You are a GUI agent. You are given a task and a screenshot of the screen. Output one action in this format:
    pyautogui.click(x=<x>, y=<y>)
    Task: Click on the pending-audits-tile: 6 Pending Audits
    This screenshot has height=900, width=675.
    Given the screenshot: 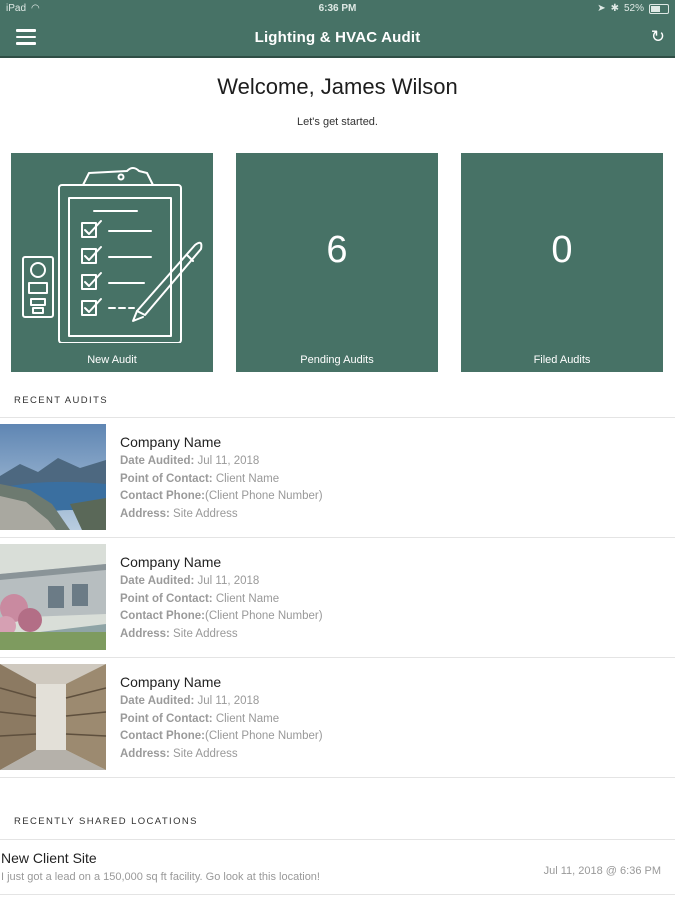 What is the action you would take?
    pyautogui.click(x=337, y=262)
    